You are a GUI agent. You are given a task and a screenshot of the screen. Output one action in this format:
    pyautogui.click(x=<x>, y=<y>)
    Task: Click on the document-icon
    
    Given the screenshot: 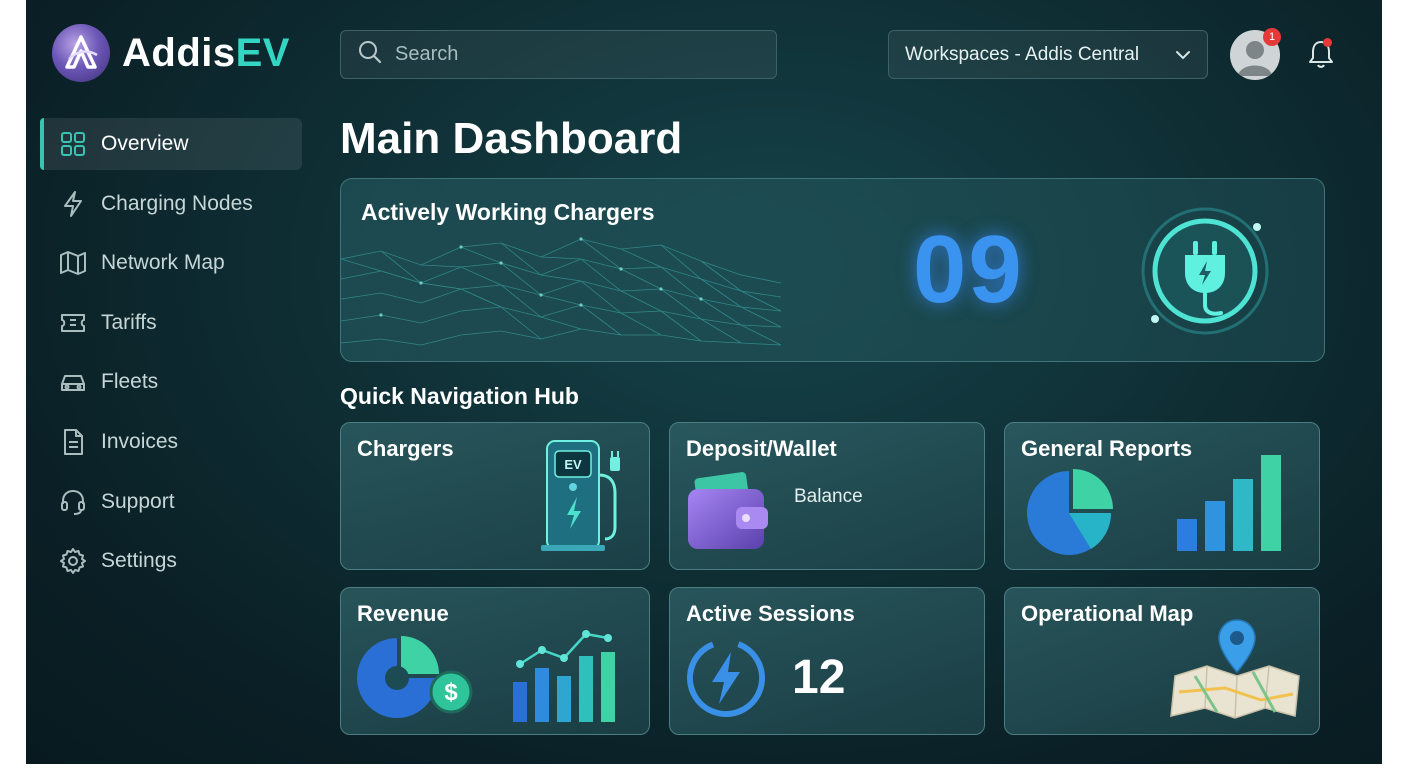 What is the action you would take?
    pyautogui.click(x=73, y=442)
    